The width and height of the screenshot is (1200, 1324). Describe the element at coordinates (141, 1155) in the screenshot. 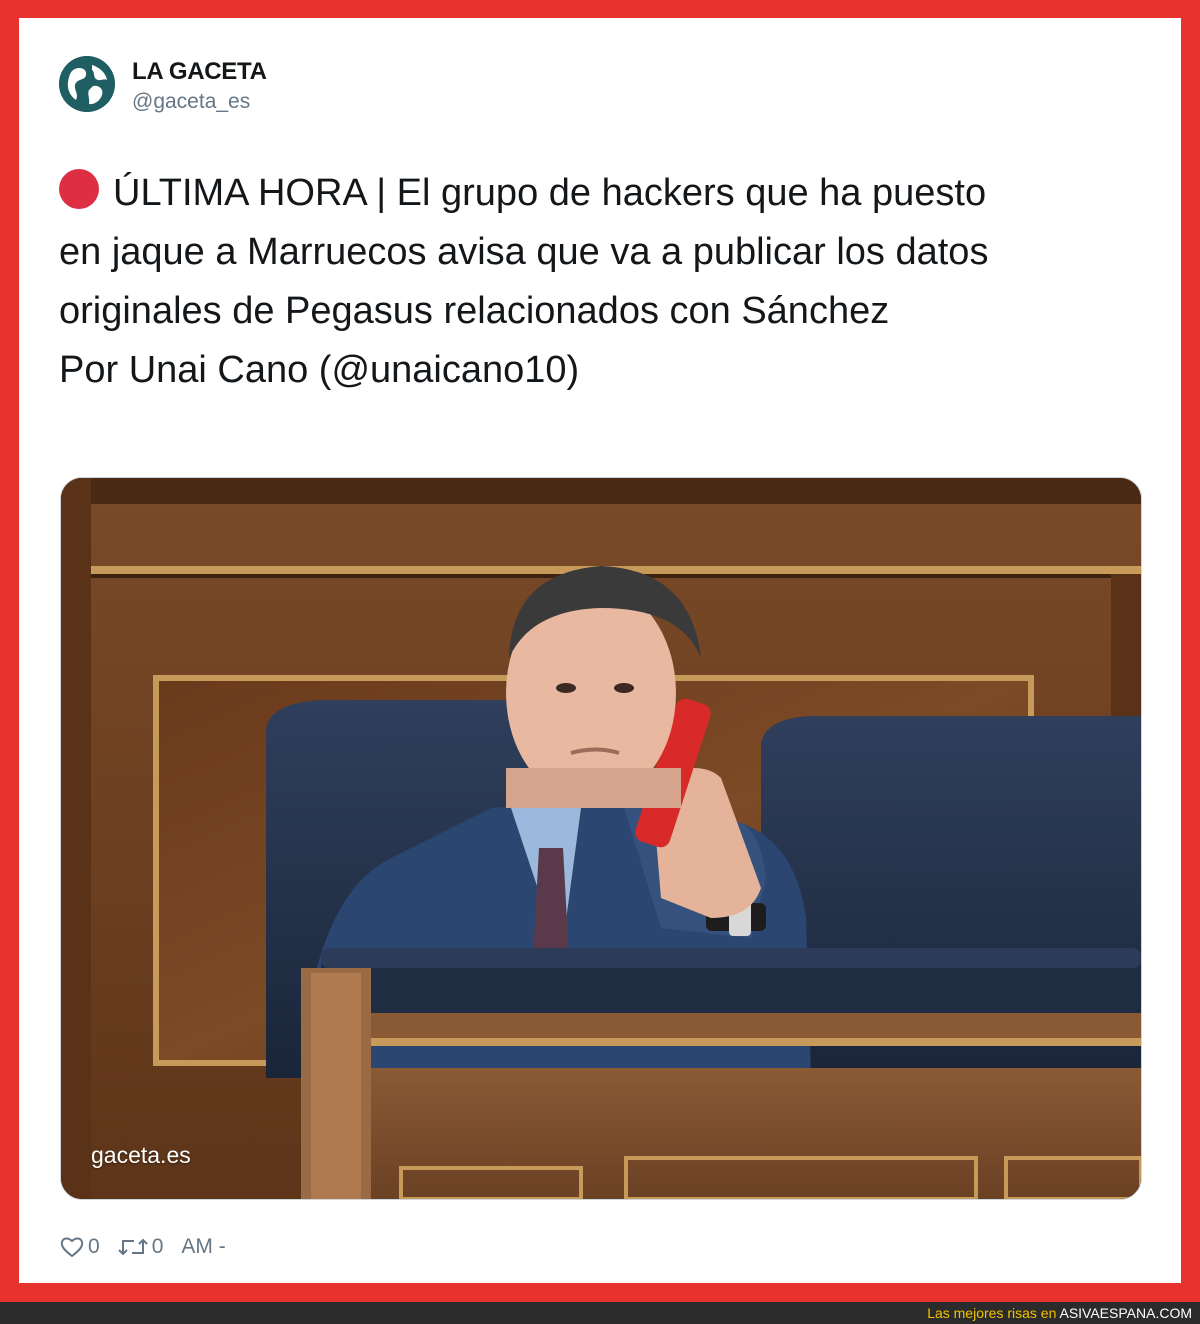

I see `media-watermark: gaceta.es` at that location.